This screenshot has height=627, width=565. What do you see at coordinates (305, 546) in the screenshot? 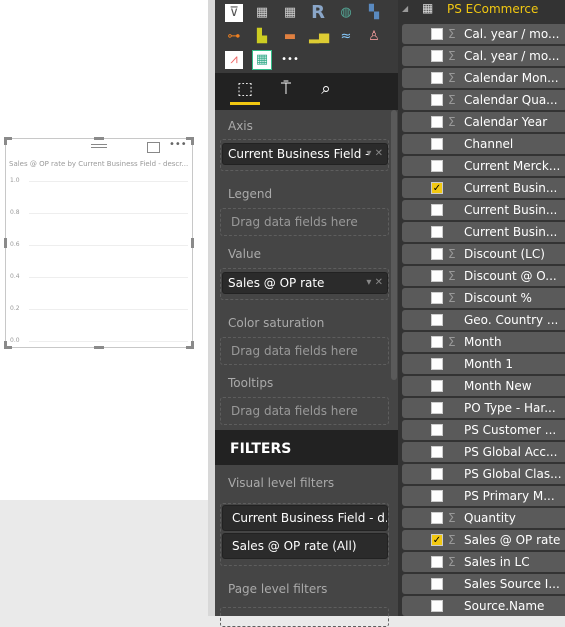
I see `visual-filter-card: Sales @ OP rate (All)` at bounding box center [305, 546].